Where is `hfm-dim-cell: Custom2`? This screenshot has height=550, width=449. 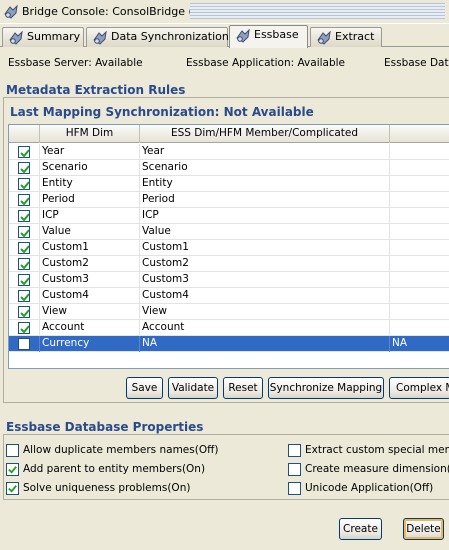 hfm-dim-cell: Custom2 is located at coordinates (90, 264).